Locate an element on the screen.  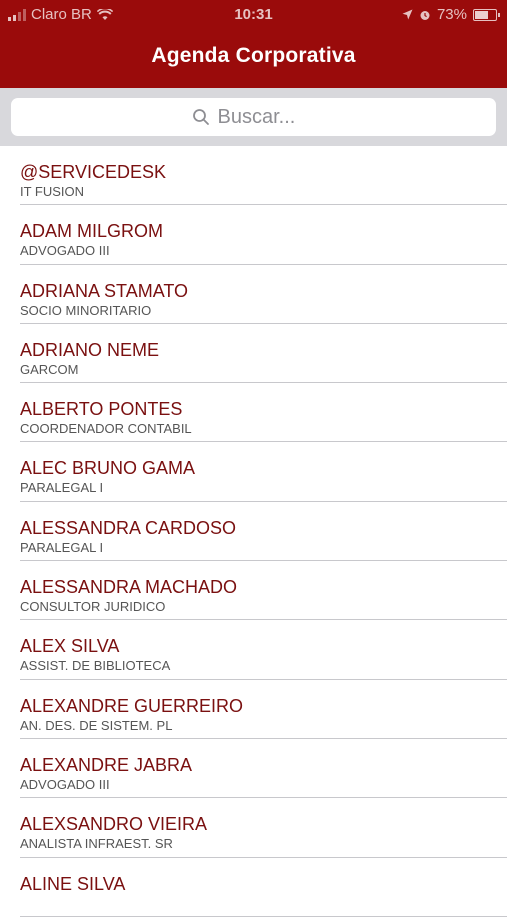
contact-name: ALEX SILVA is located at coordinates (70, 646).